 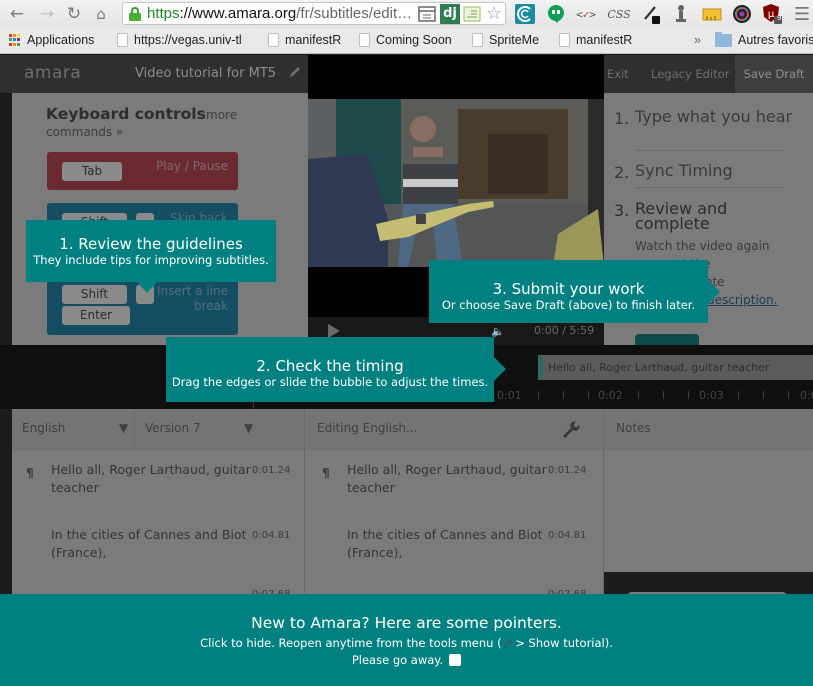 I want to click on callout-pointer-icon, so click(x=500, y=369).